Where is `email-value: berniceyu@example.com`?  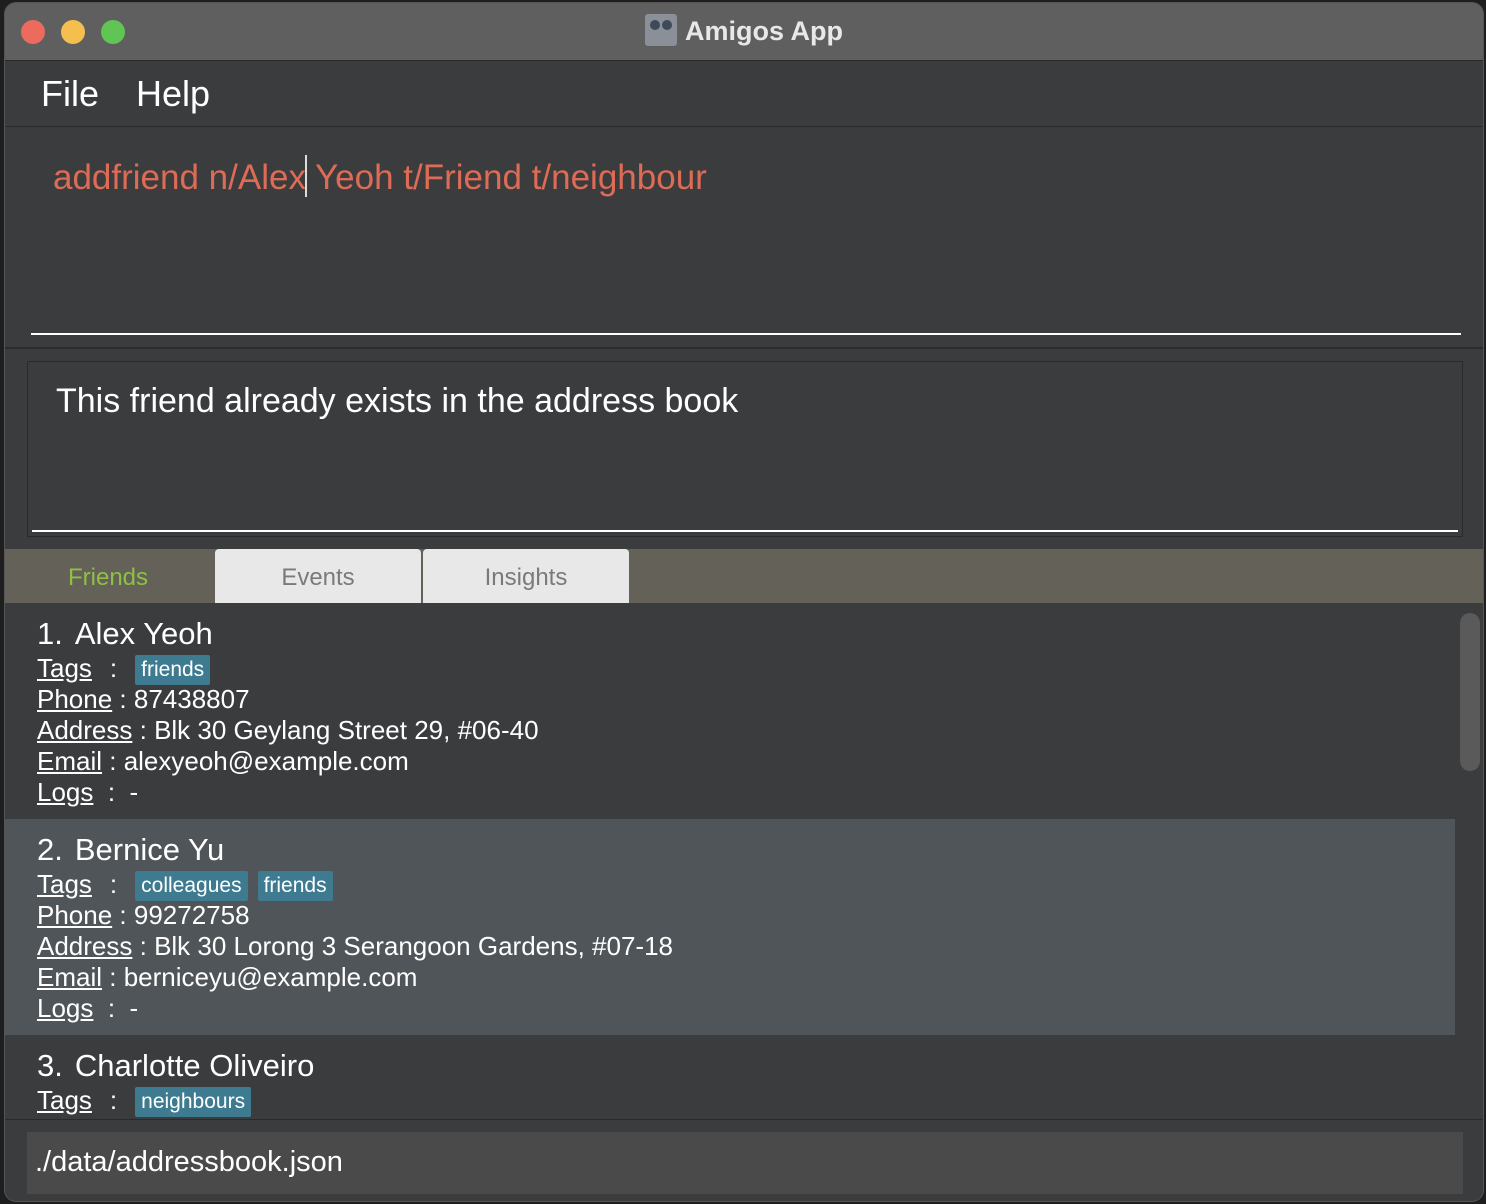
email-value: berniceyu@example.com is located at coordinates (270, 977).